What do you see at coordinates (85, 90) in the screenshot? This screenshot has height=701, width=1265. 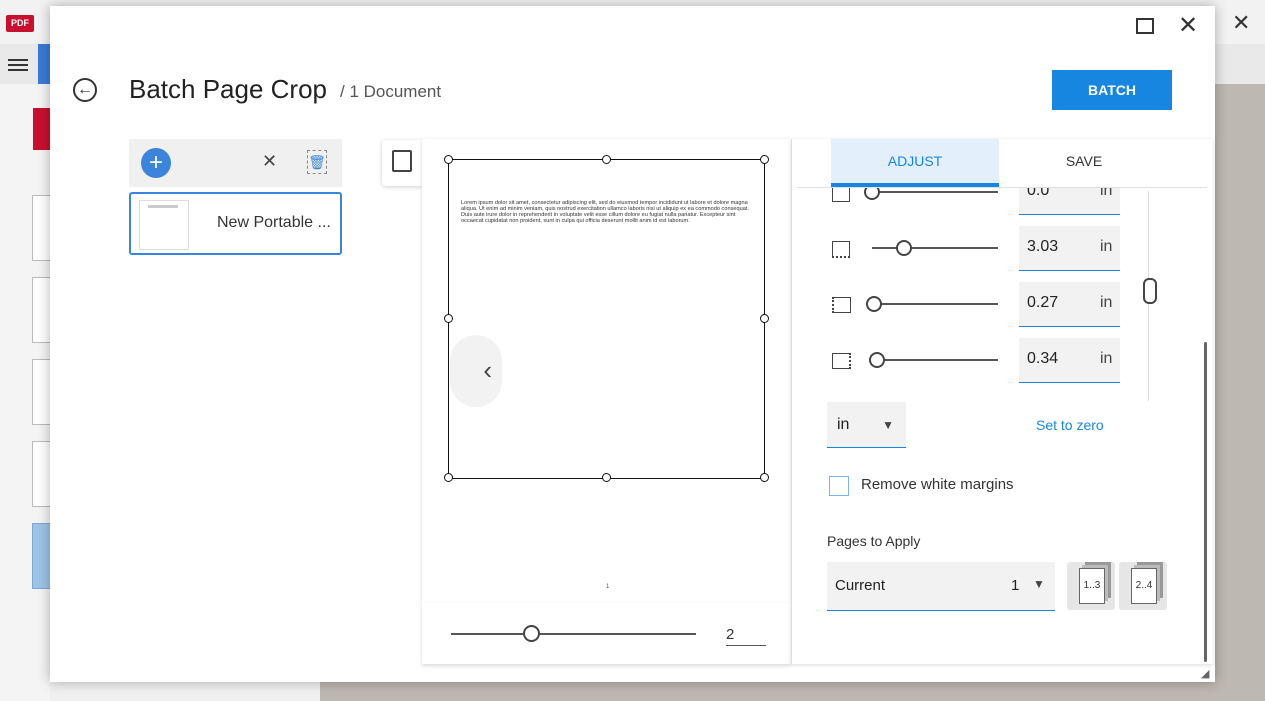 I see `back-arrow-icon: ←` at bounding box center [85, 90].